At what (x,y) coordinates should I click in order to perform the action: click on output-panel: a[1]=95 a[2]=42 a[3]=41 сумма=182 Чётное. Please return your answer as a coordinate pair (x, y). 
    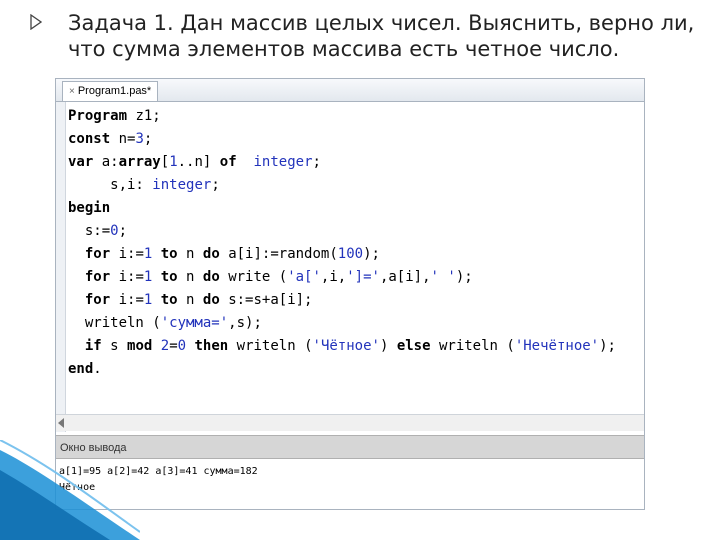
    Looking at the image, I should click on (350, 484).